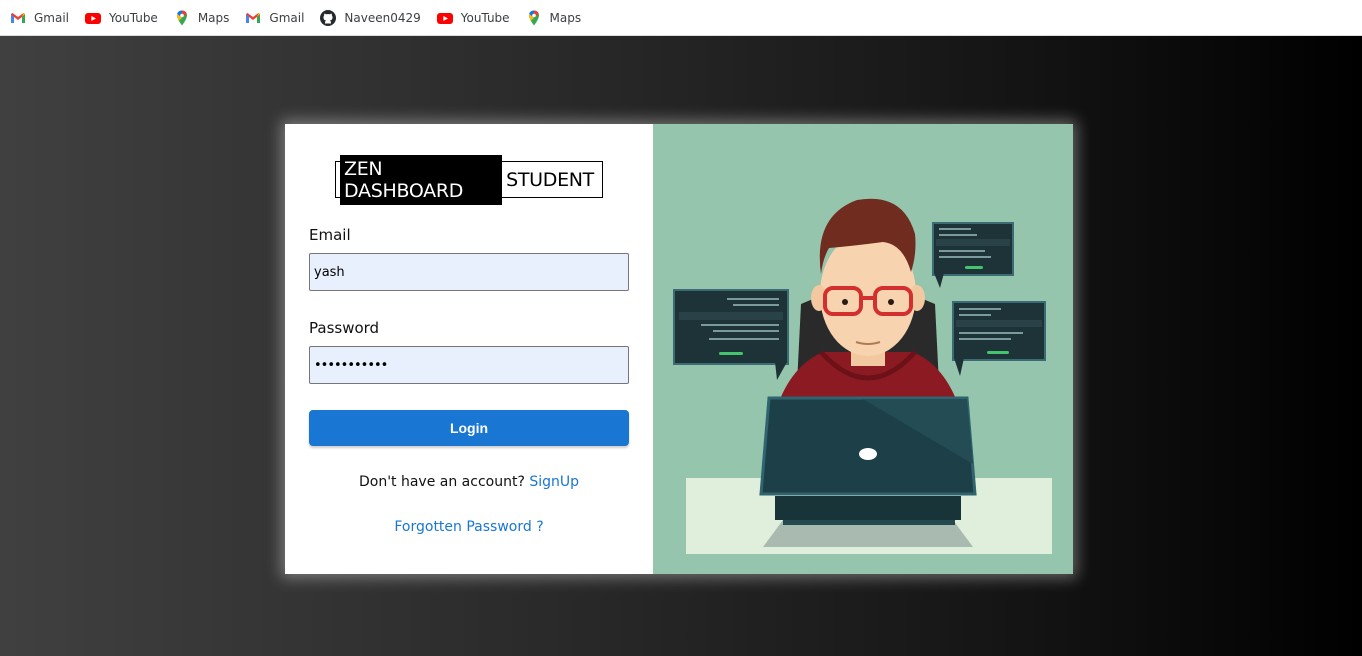  What do you see at coordinates (469, 272) in the screenshot?
I see `email-field: yash` at bounding box center [469, 272].